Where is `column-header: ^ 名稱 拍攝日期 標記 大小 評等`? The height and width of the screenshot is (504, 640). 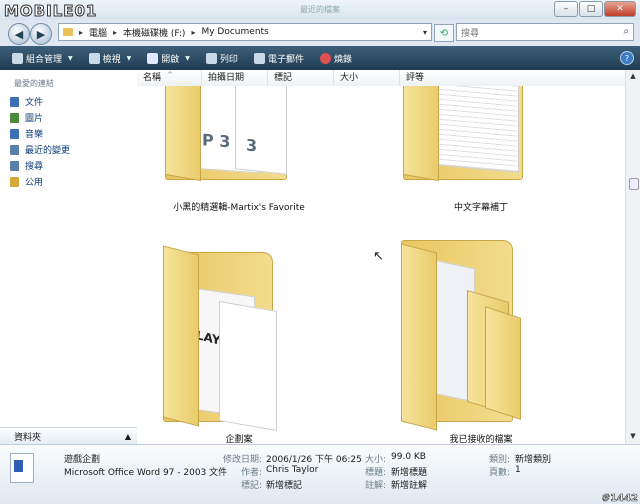
column-header: ^ 名稱 拍攝日期 標記 大小 評等 is located at coordinates (381, 78).